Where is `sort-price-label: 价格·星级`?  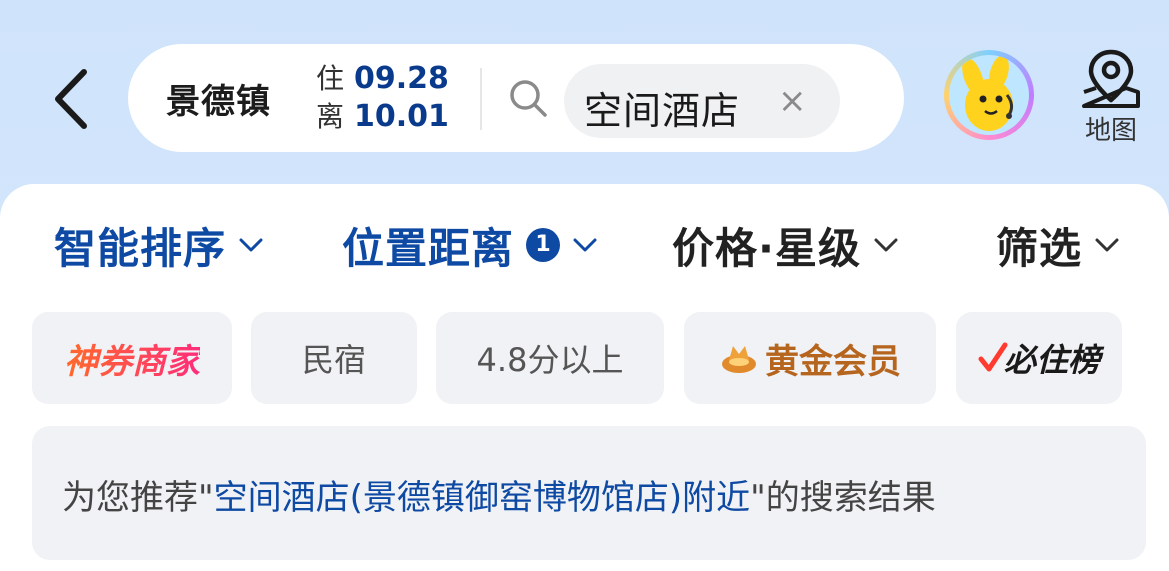 sort-price-label: 价格·星级 is located at coordinates (766, 248).